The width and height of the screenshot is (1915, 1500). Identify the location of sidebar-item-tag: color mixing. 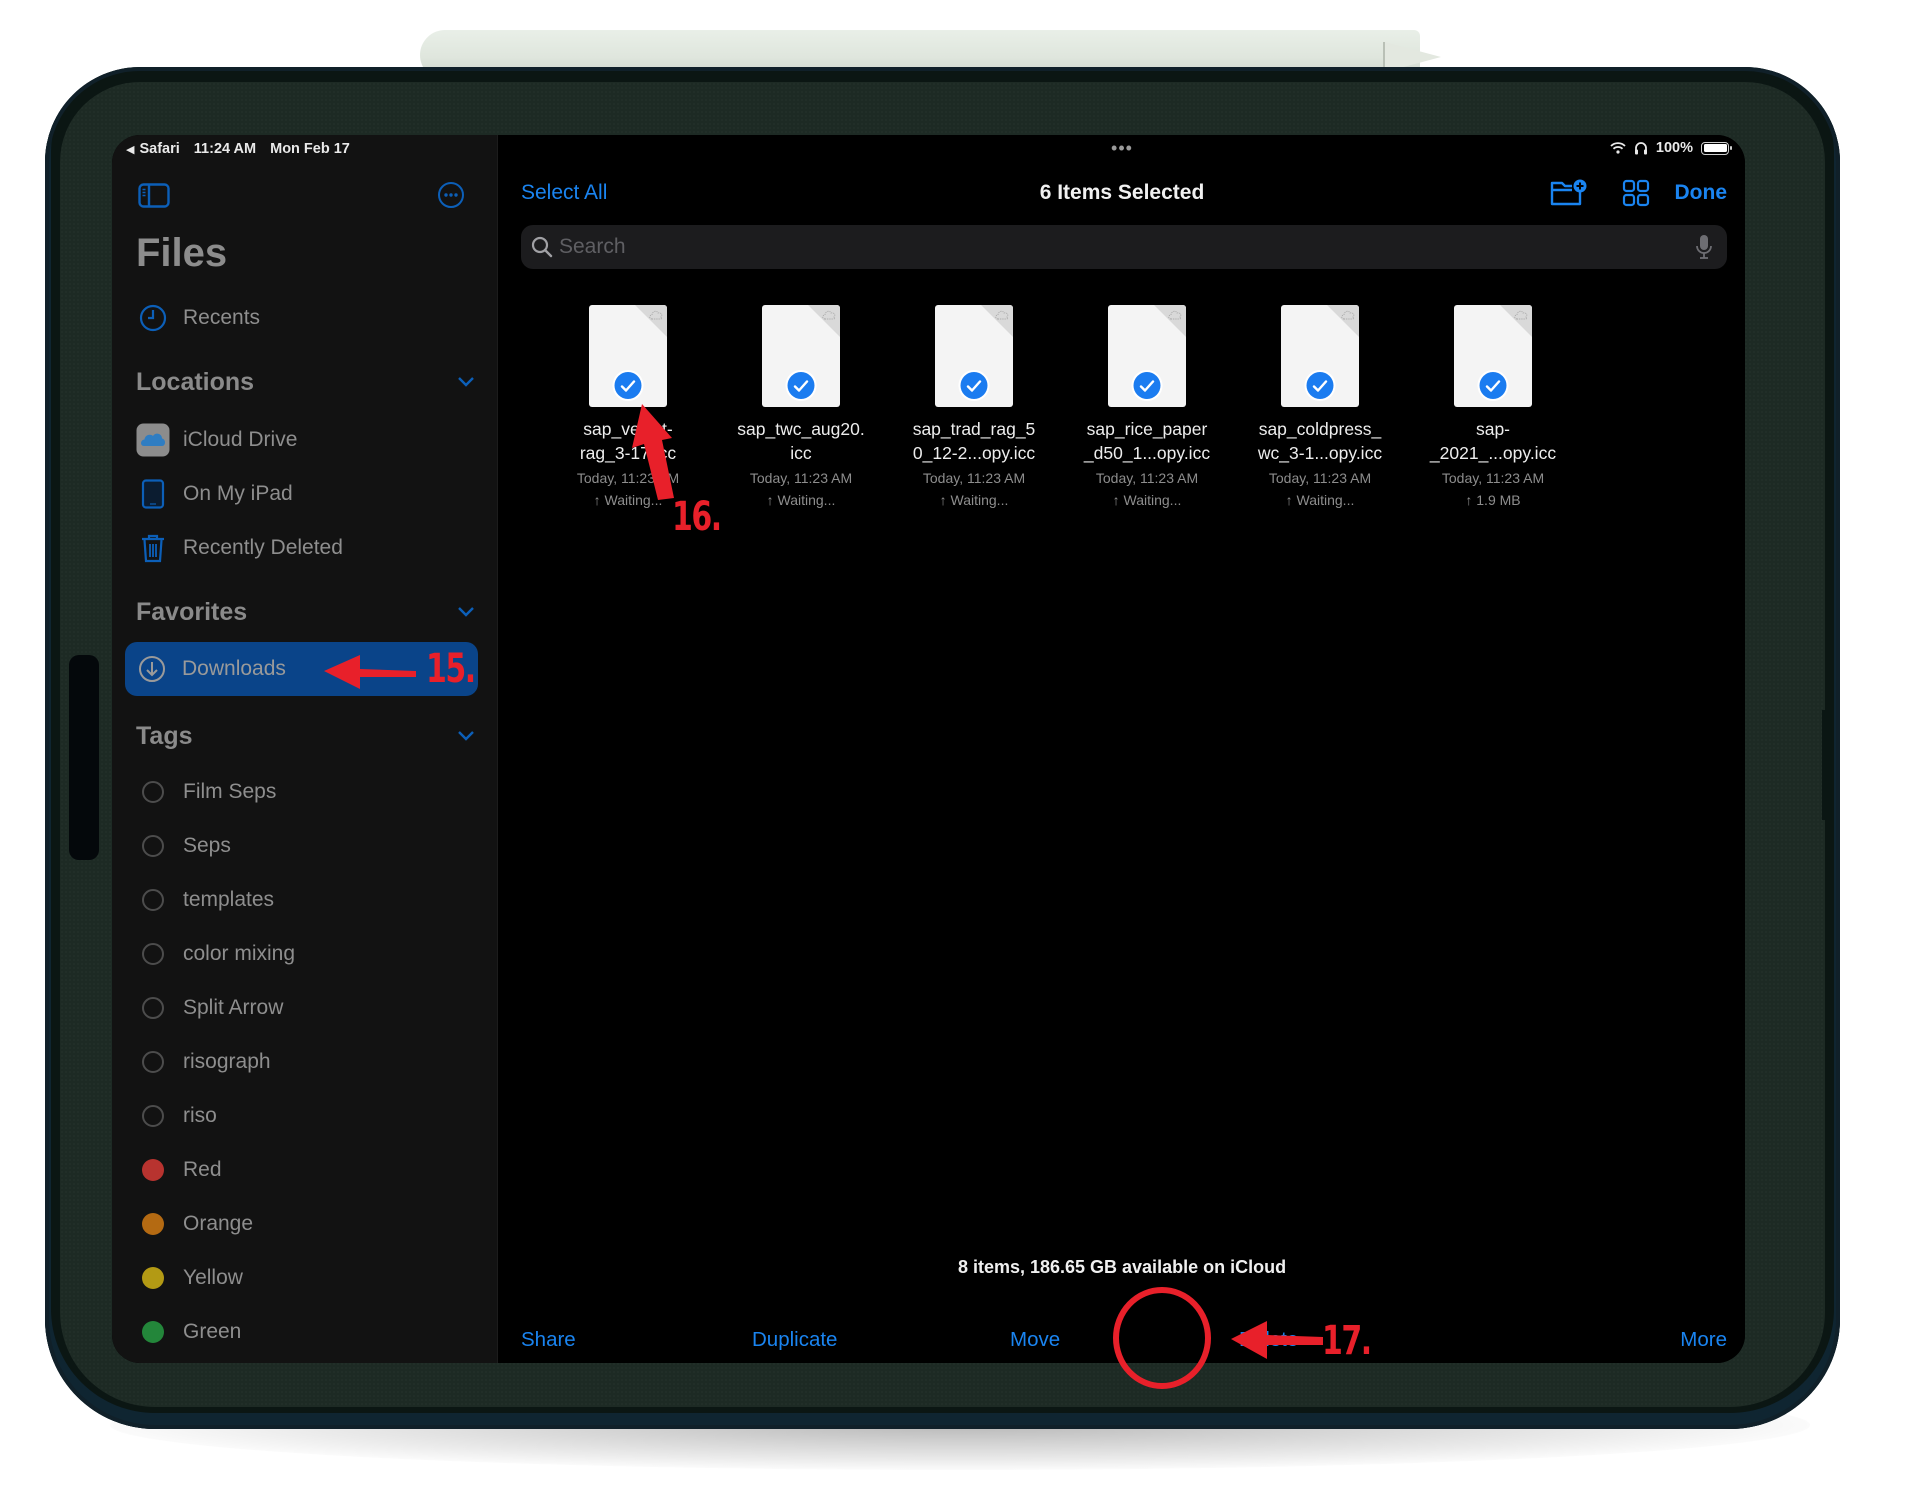
(304, 954).